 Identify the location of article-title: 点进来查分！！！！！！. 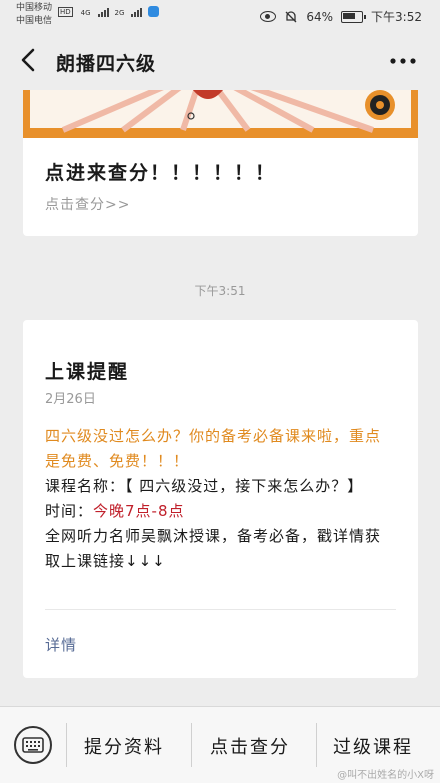
(161, 173).